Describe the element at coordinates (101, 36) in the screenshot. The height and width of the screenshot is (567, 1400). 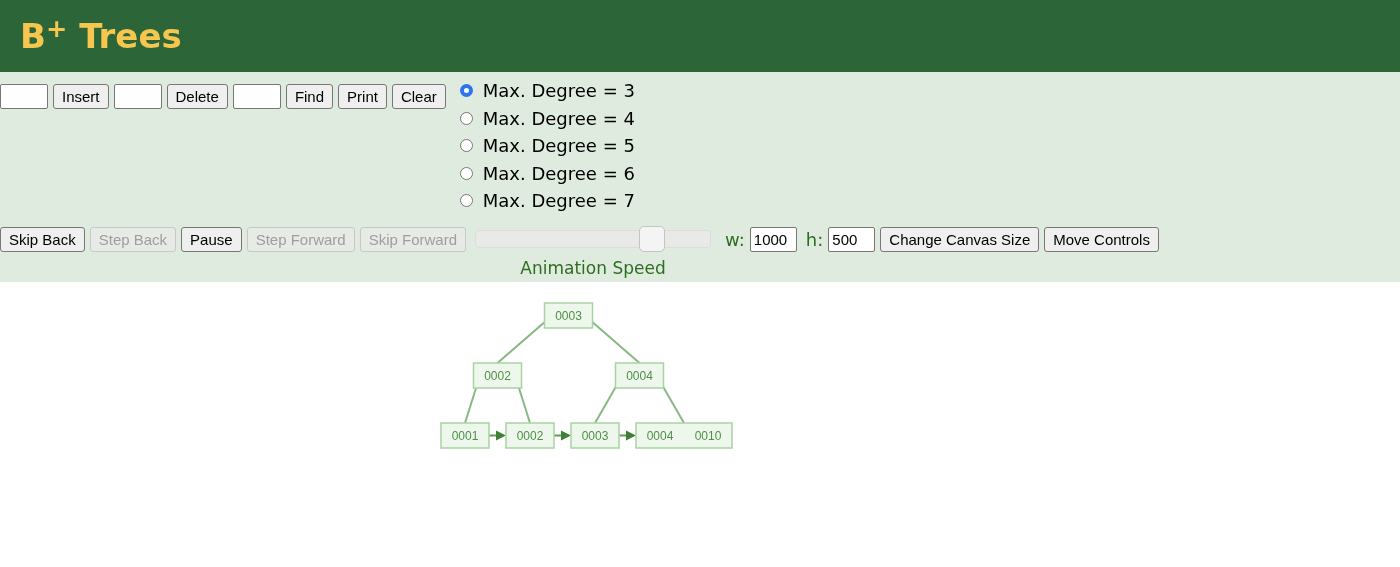
I see `page-title: B$^{+}$ Trees` at that location.